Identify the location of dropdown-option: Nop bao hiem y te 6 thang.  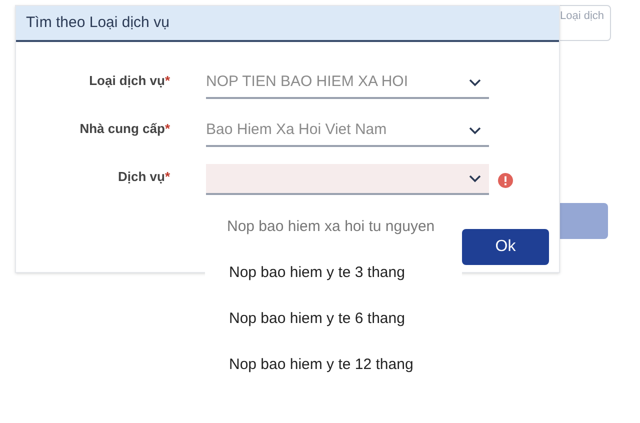
(344, 331).